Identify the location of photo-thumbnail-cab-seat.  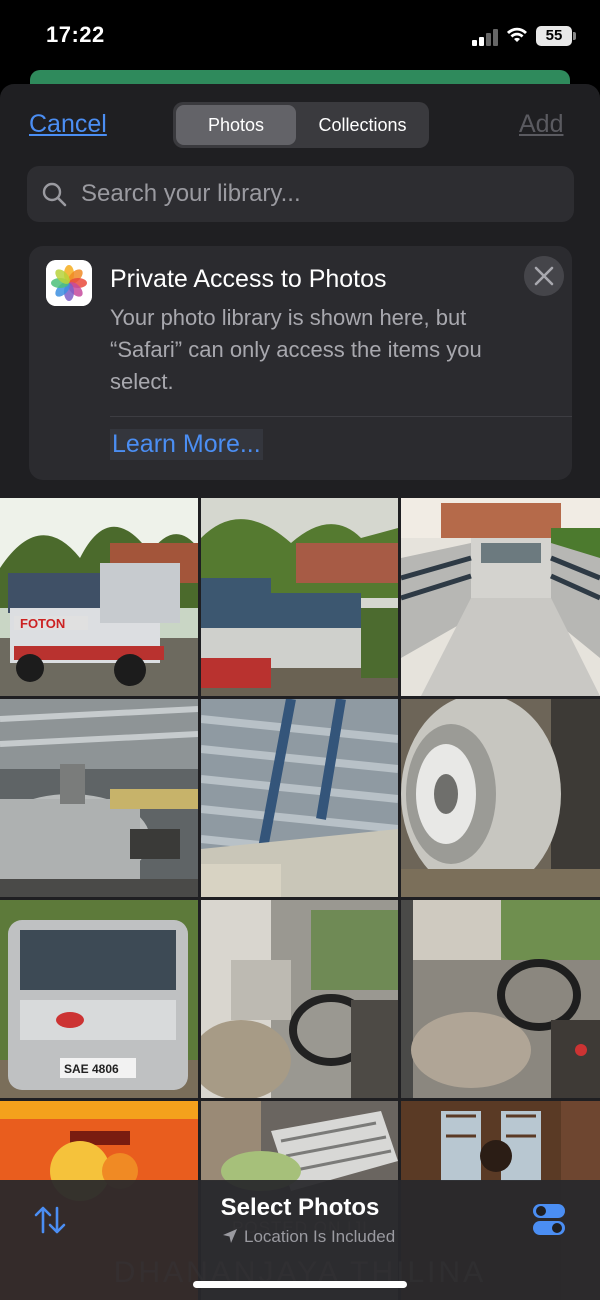
(299, 999).